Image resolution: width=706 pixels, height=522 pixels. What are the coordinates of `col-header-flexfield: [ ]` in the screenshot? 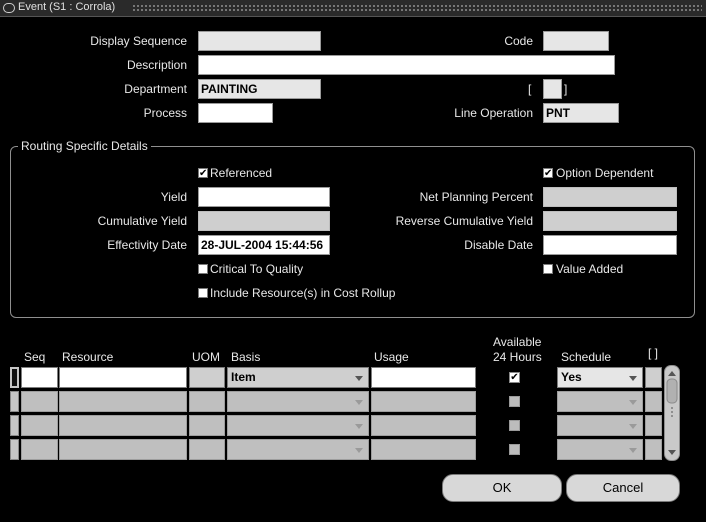 It's located at (653, 353).